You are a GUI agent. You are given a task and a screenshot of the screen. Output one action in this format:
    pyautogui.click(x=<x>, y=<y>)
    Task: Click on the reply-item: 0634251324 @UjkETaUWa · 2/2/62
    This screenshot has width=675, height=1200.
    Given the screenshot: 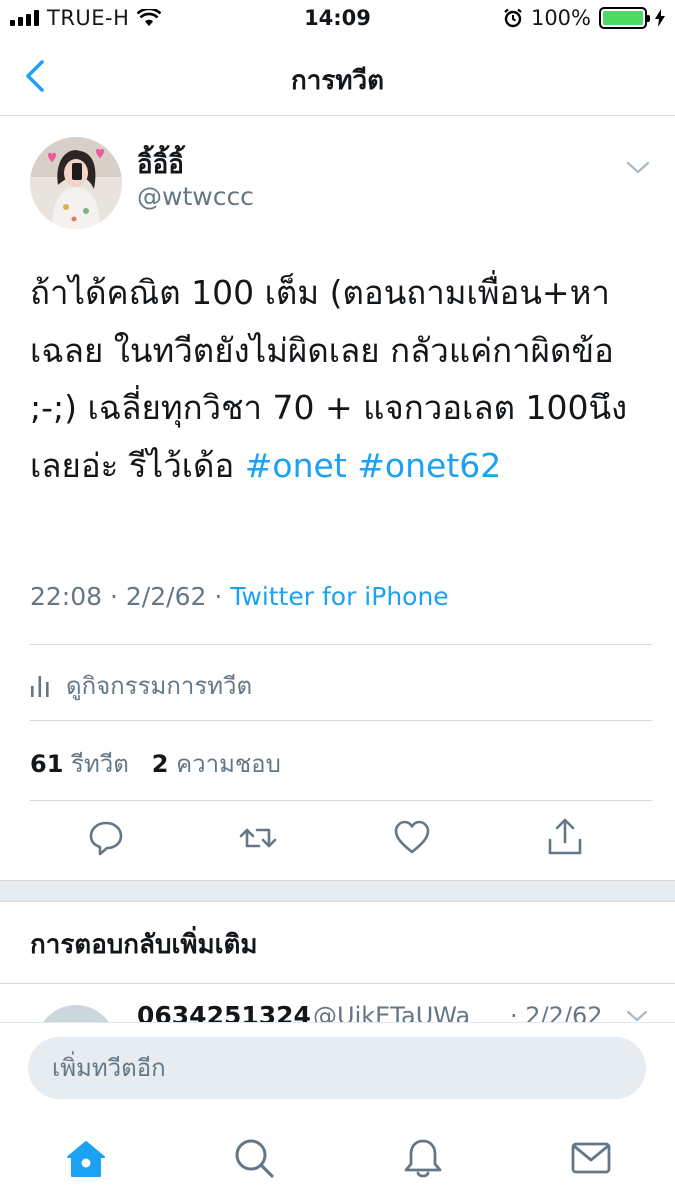 What is the action you would take?
    pyautogui.click(x=337, y=1004)
    